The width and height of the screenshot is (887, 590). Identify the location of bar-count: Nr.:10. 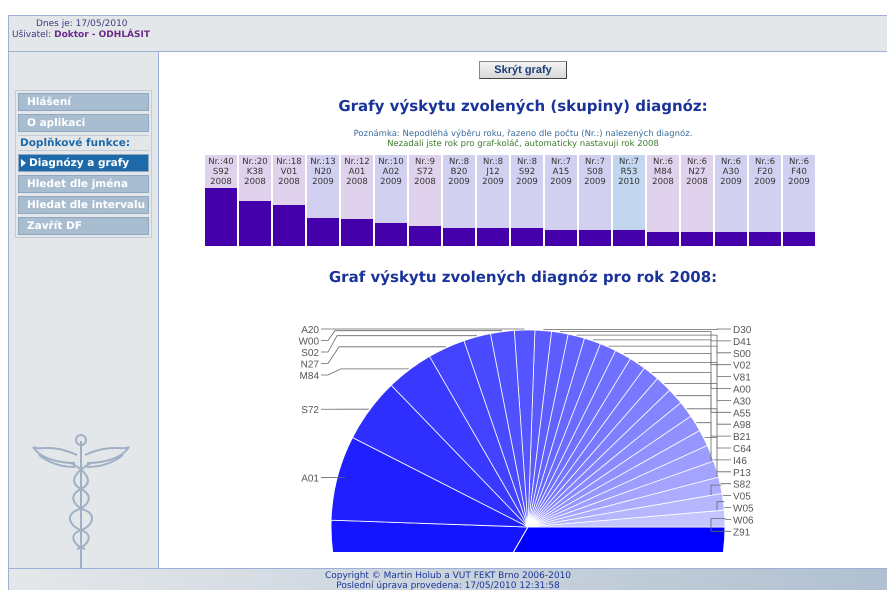
(391, 162).